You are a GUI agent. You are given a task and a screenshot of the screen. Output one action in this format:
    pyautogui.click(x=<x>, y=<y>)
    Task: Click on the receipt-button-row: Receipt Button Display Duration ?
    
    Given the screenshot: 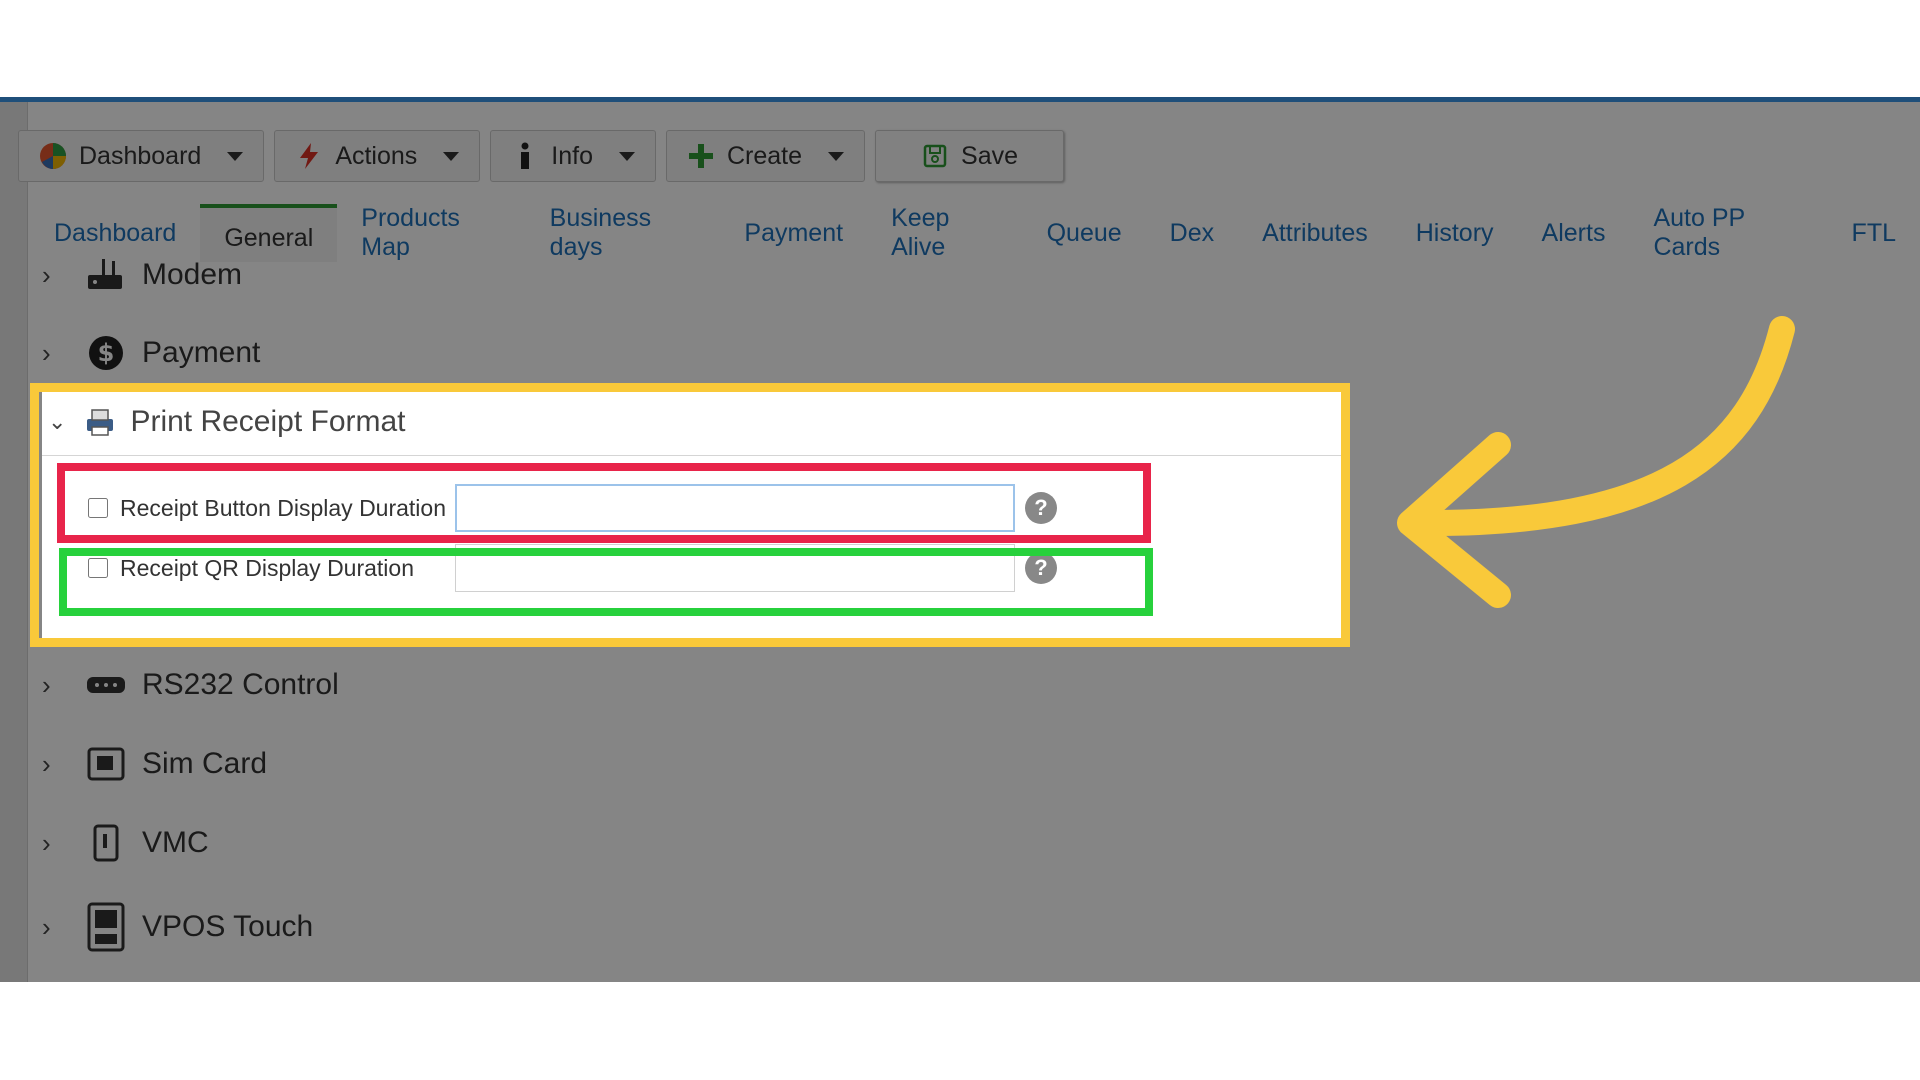 What is the action you would take?
    pyautogui.click(x=572, y=508)
    